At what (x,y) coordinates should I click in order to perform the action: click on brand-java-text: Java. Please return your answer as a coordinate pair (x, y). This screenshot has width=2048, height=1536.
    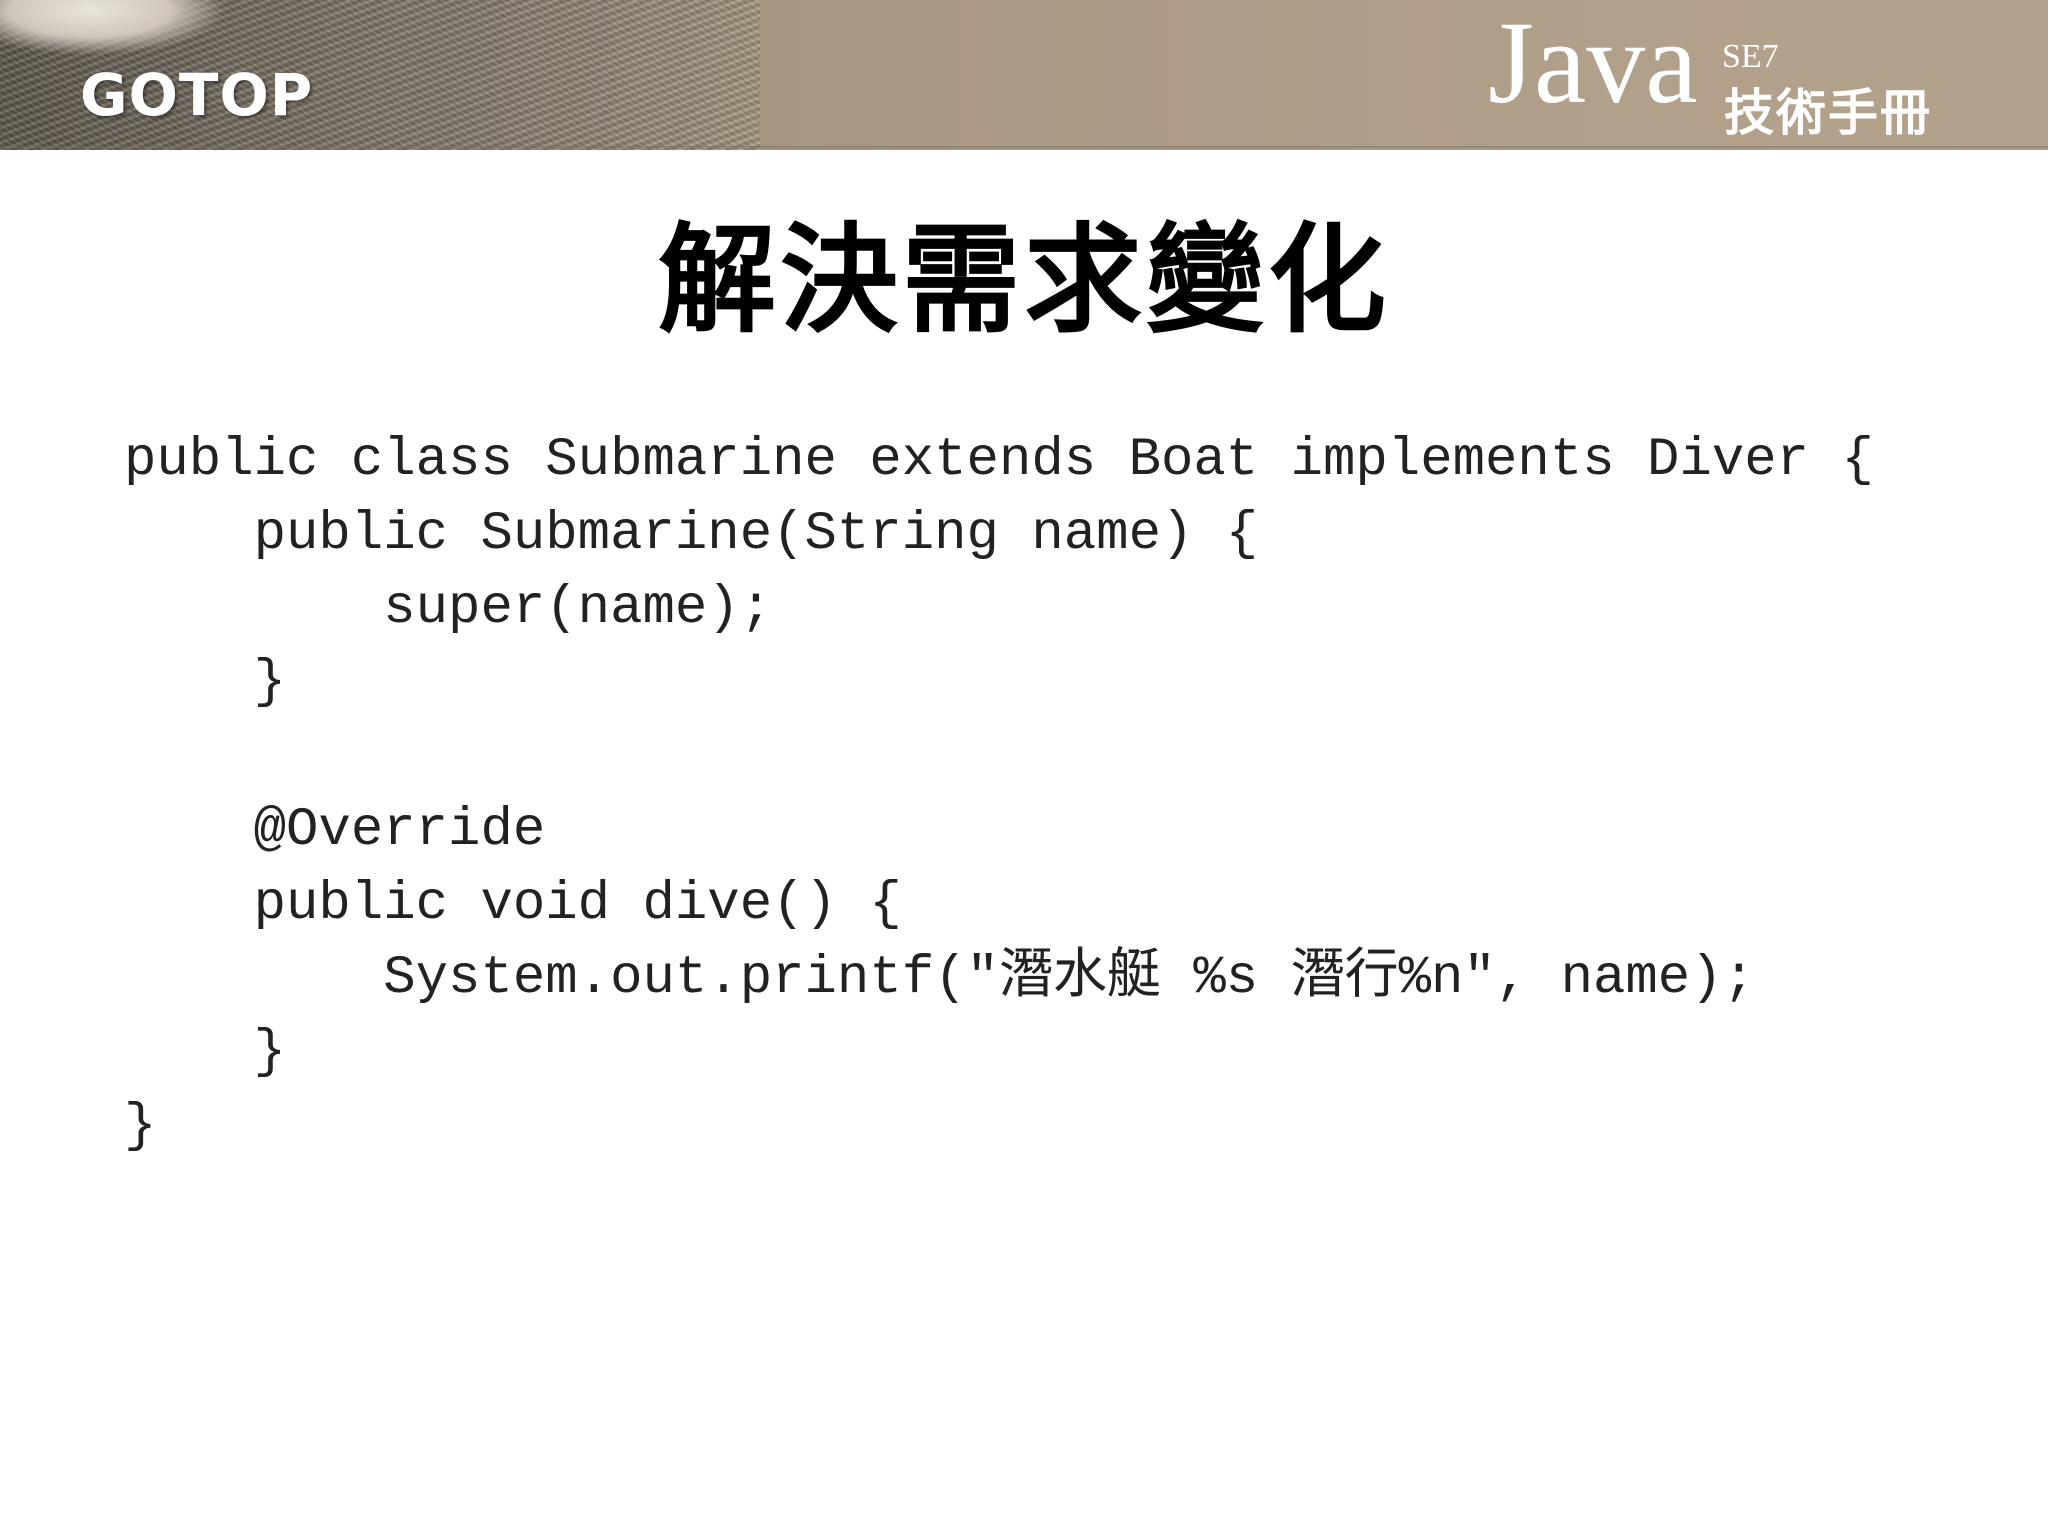
    Looking at the image, I should click on (1593, 64).